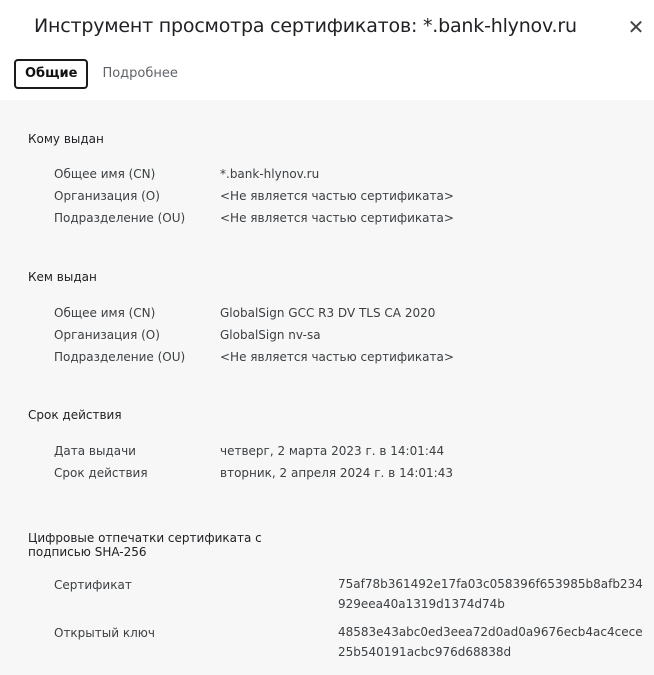 This screenshot has width=654, height=675. Describe the element at coordinates (332, 451) in the screenshot. I see `field-value: четверг, 2 марта 2023 г. в 14:01:44` at that location.